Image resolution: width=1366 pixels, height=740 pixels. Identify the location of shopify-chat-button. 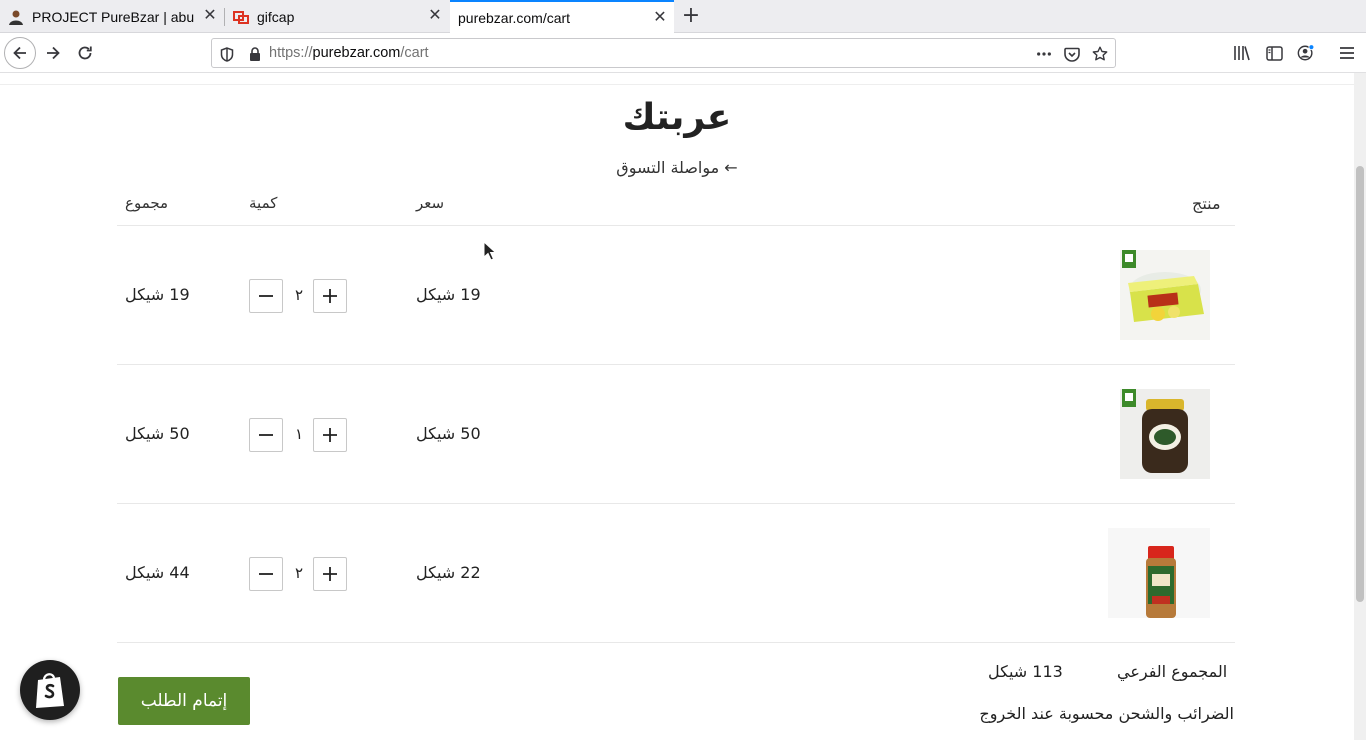
(50, 690).